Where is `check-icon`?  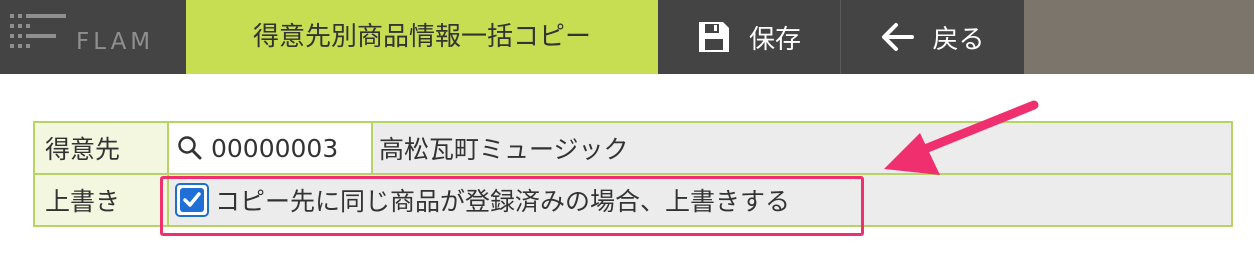 check-icon is located at coordinates (192, 199).